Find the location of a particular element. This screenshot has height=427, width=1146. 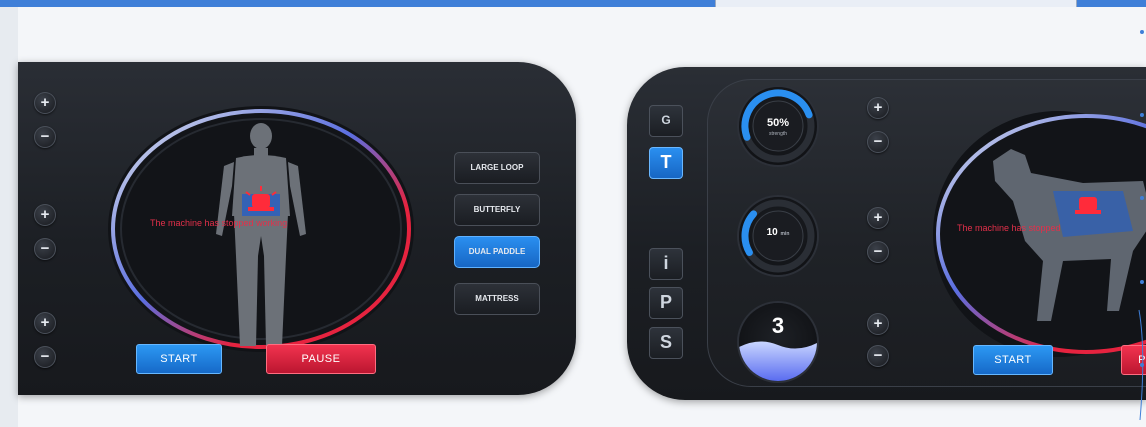

level-minus-button: − is located at coordinates (878, 356).